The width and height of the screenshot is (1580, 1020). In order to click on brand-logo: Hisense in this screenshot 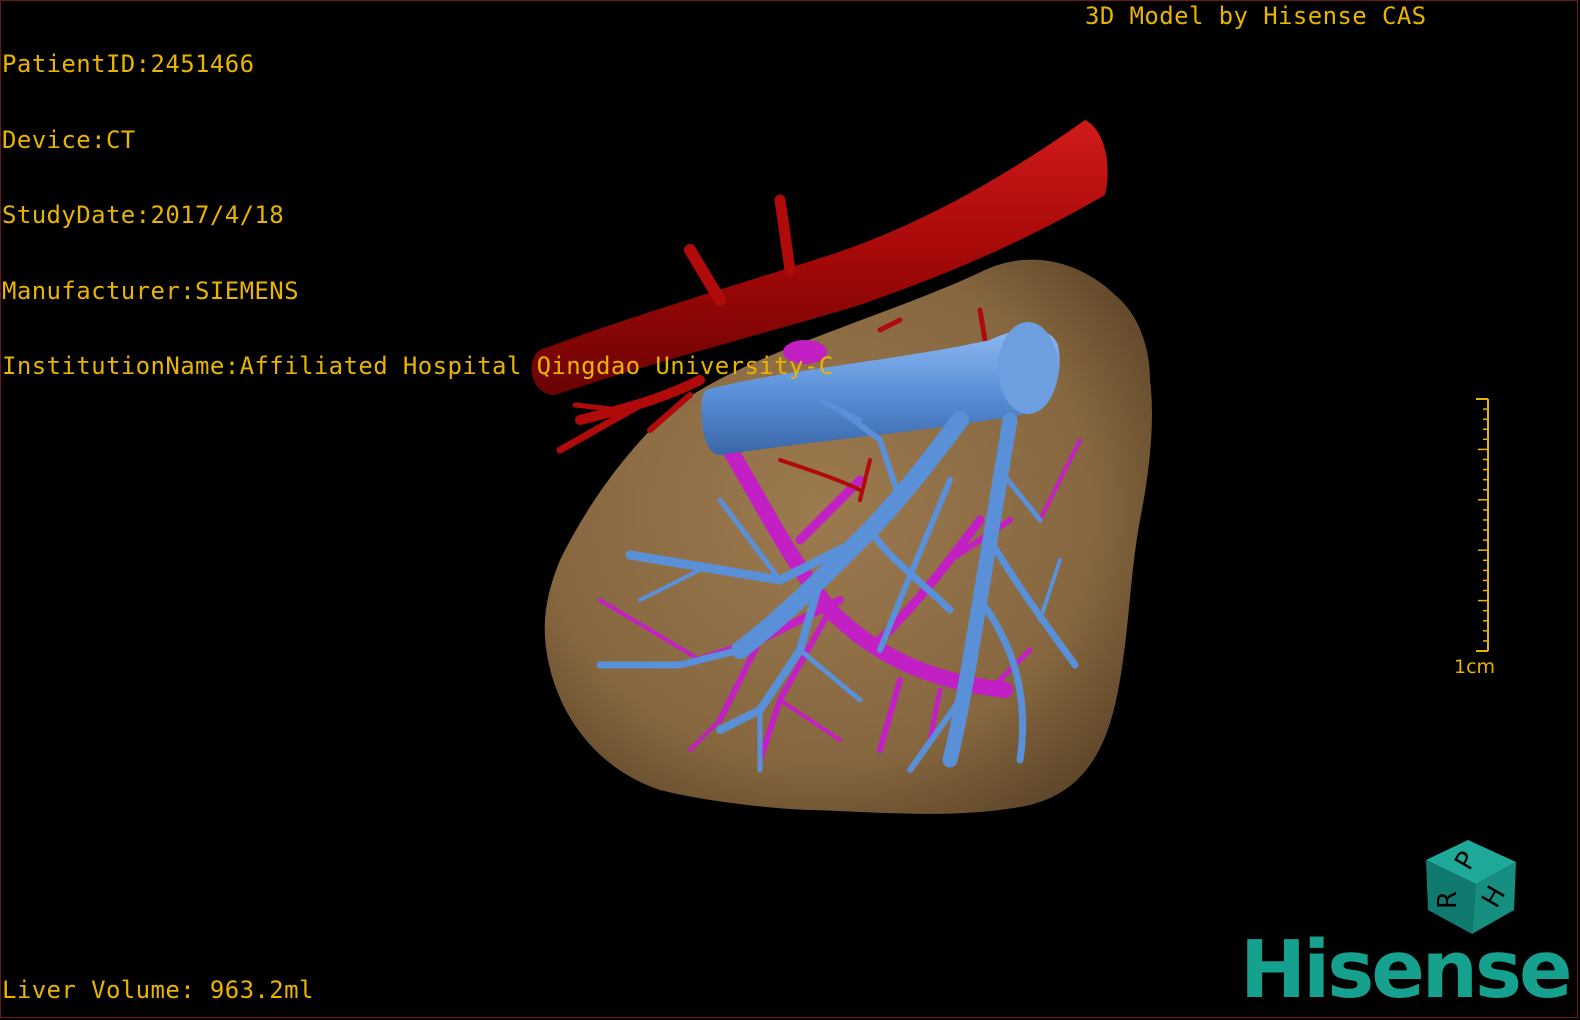, I will do `click(1406, 970)`.